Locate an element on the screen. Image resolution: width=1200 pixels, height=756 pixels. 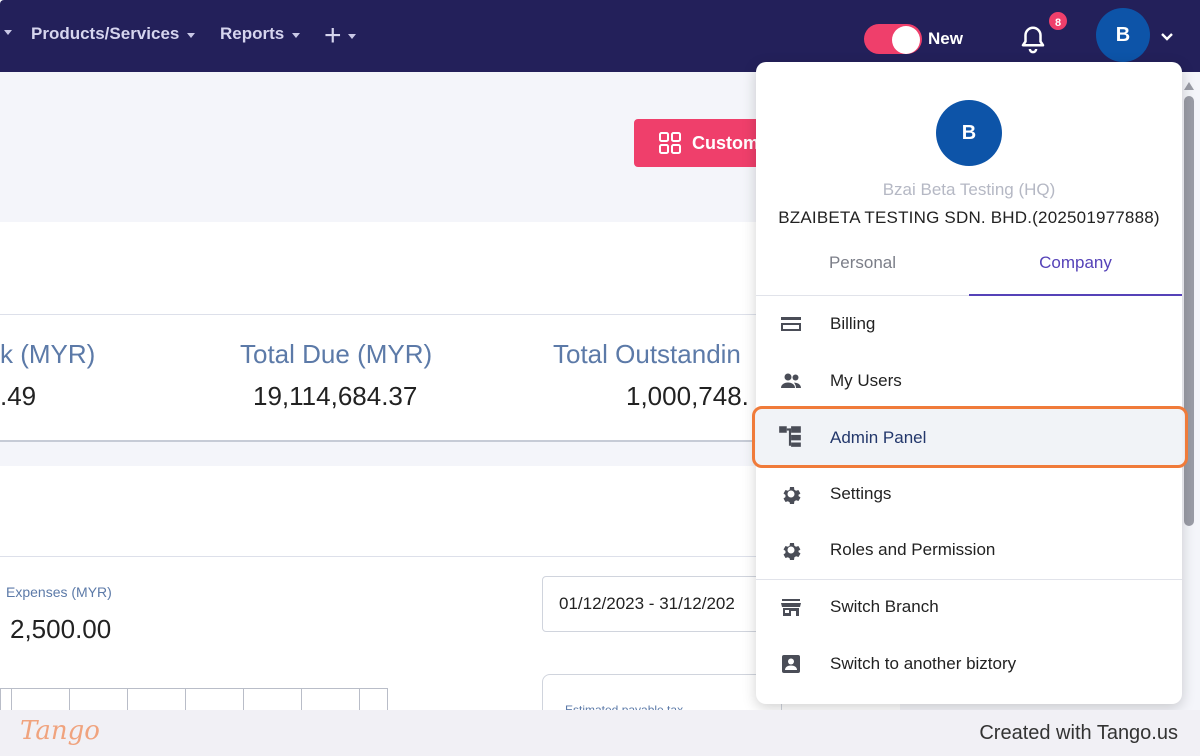
stat-value-total-outstanding: 1,000,748. is located at coordinates (687, 396).